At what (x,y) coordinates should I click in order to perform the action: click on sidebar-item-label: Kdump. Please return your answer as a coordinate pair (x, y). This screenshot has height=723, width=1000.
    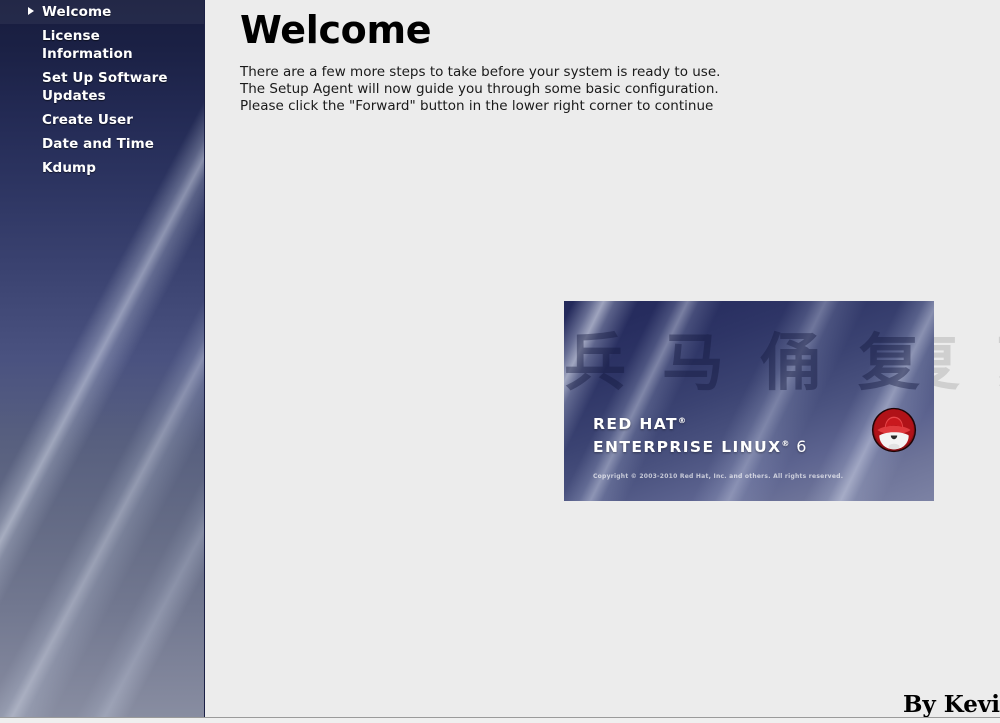
    Looking at the image, I should click on (69, 168).